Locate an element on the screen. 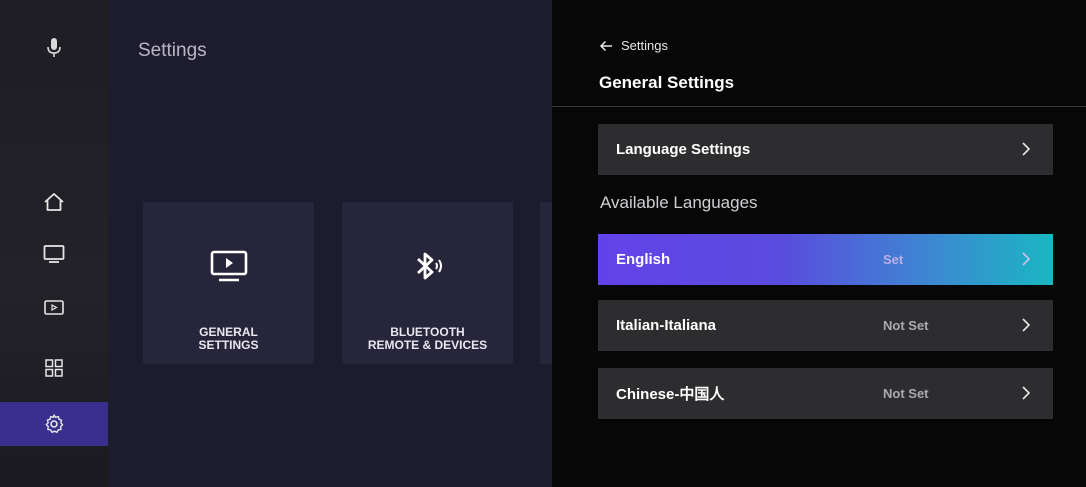  back-label: Settings is located at coordinates (644, 45).